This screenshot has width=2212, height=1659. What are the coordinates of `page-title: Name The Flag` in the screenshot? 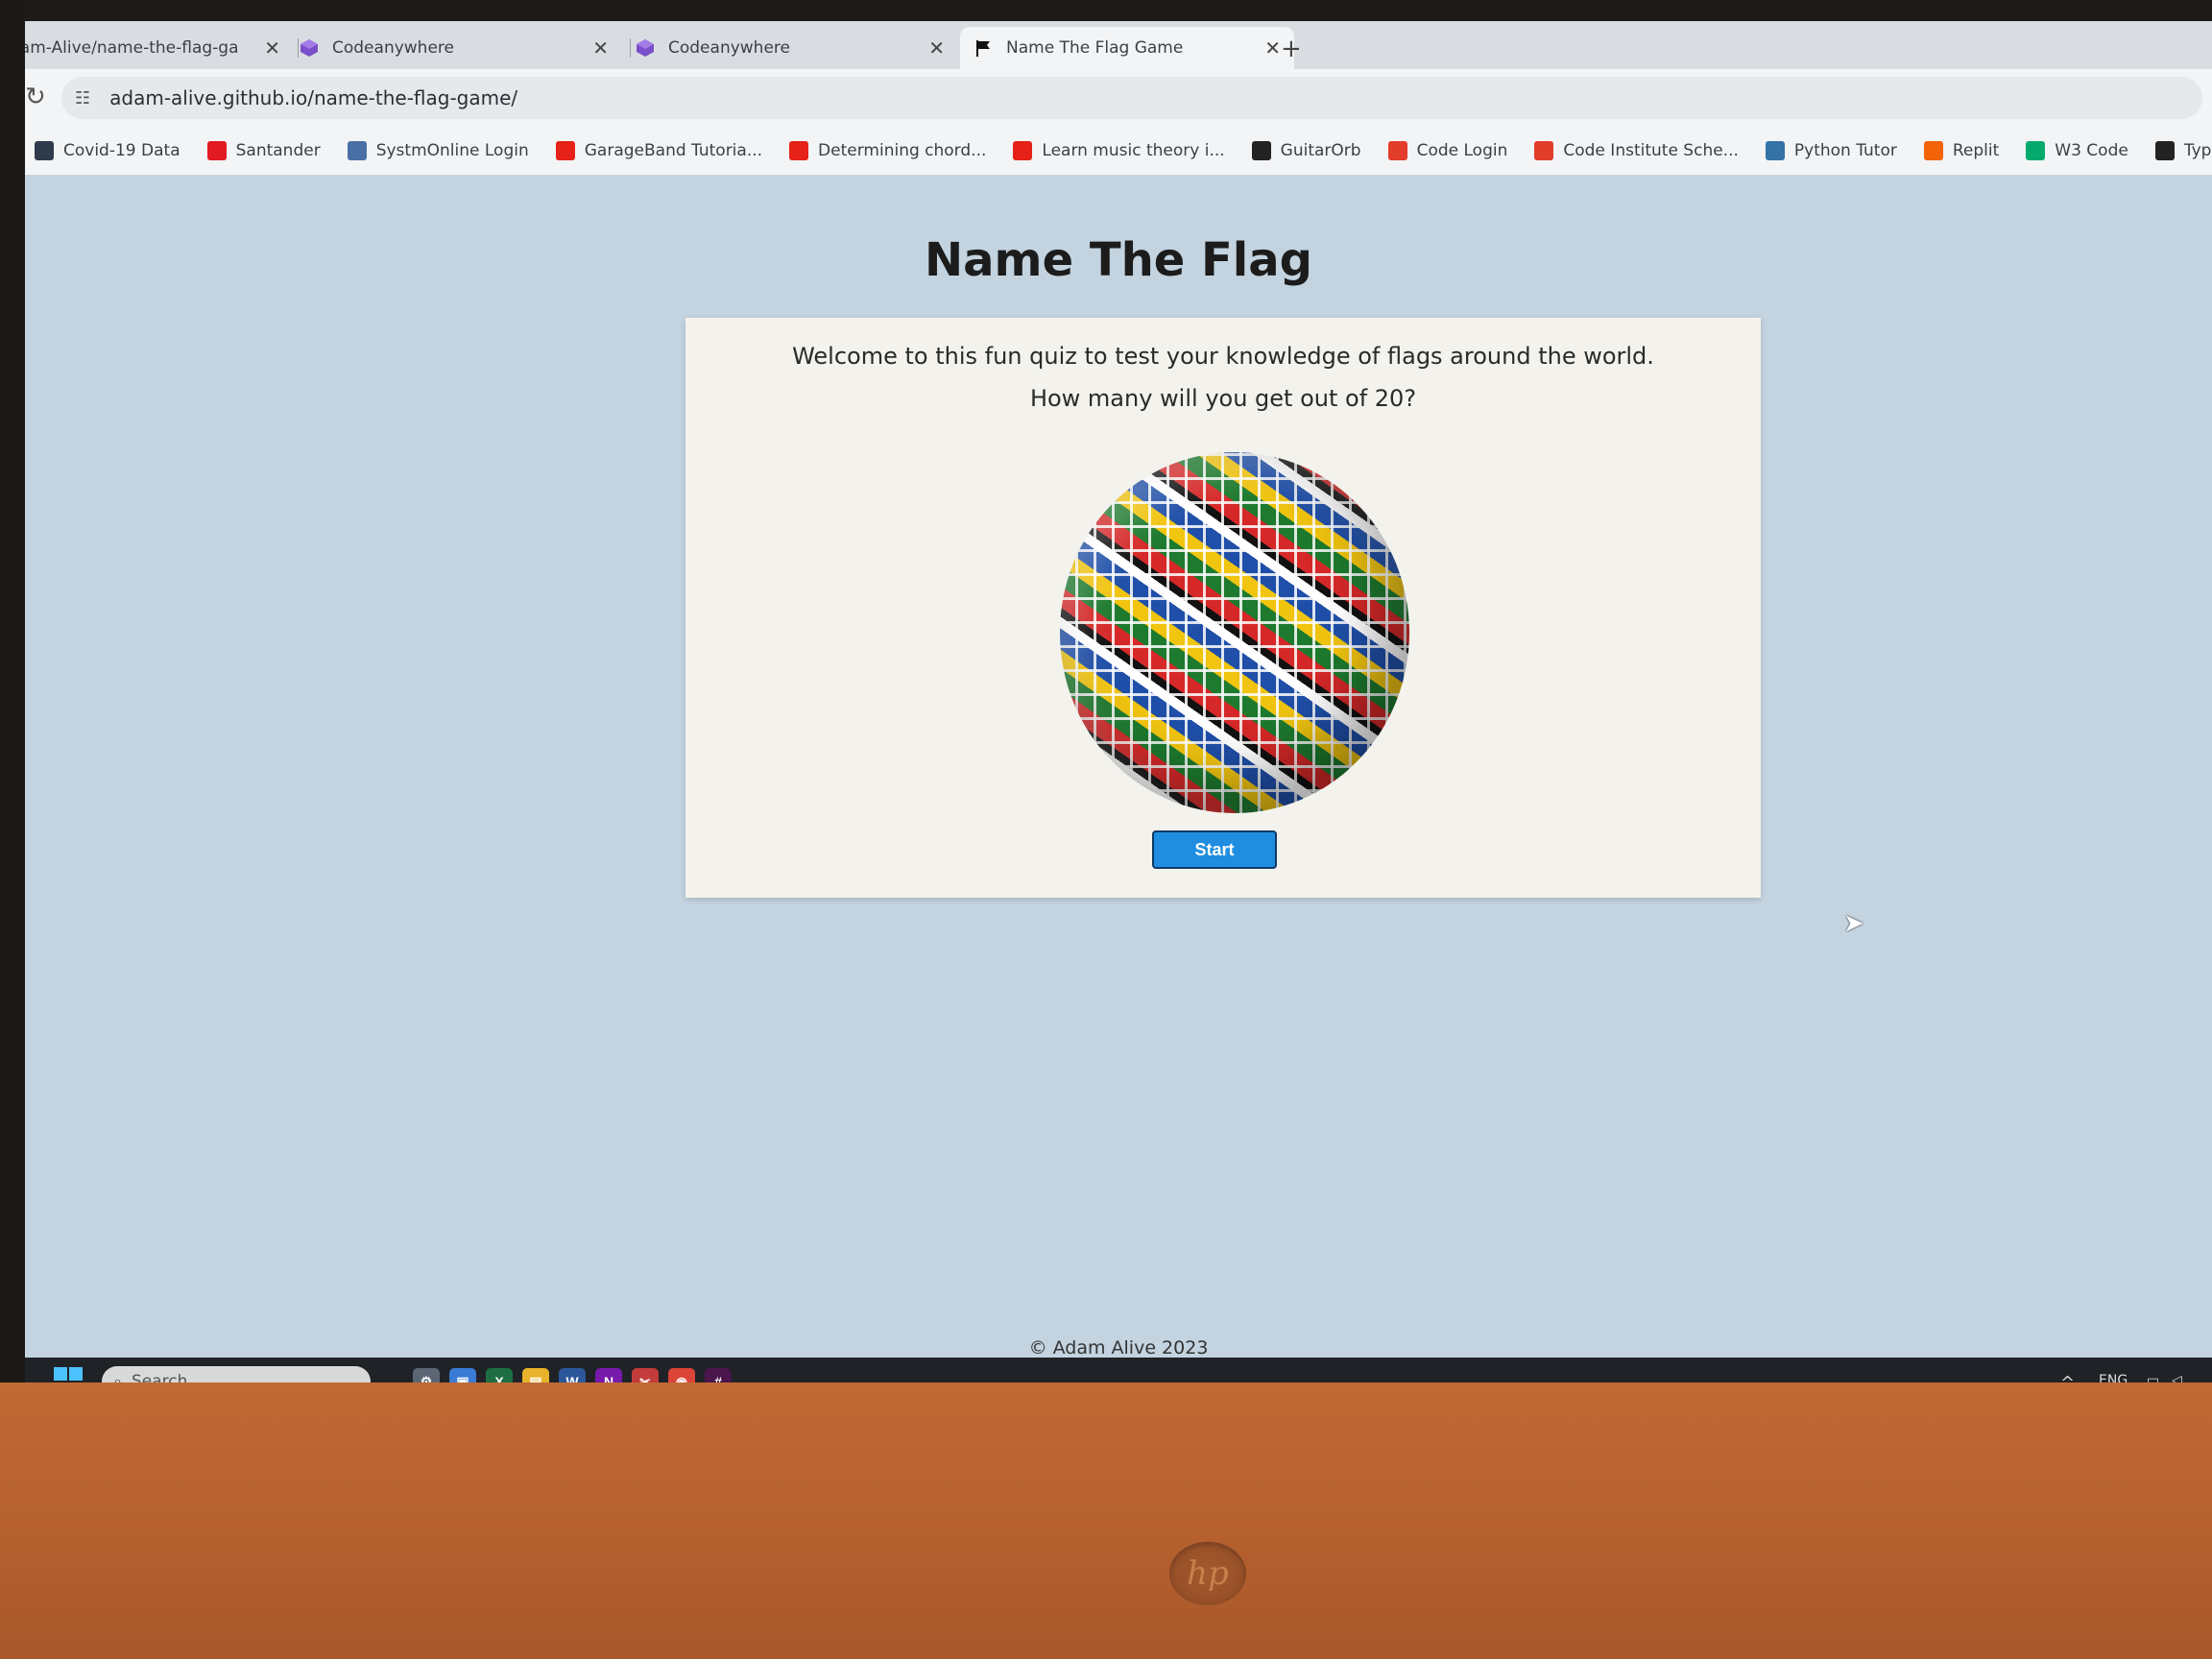 It's located at (1118, 260).